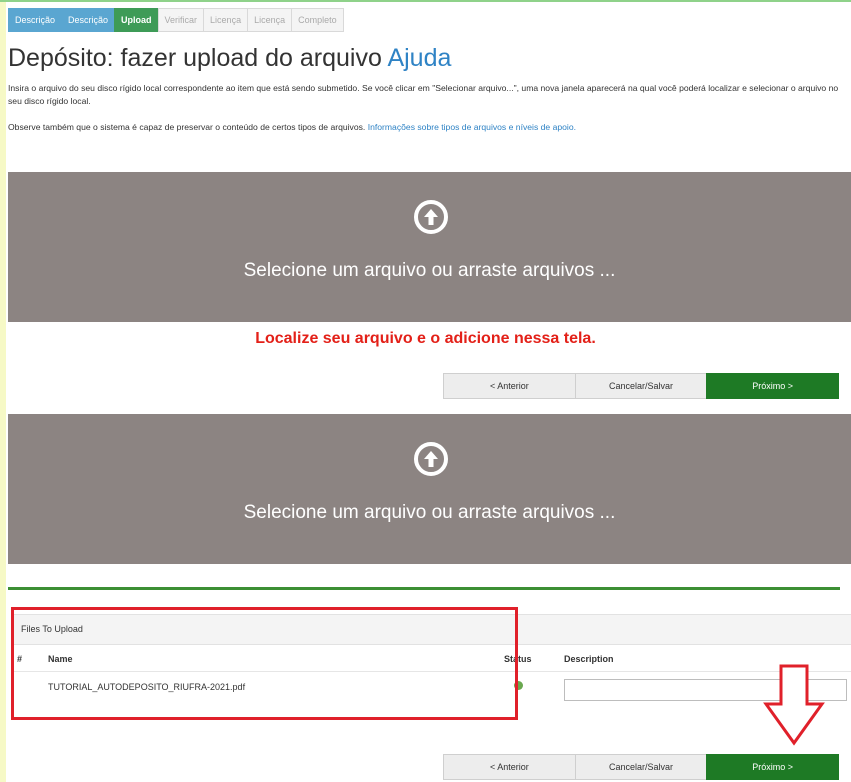  Describe the element at coordinates (195, 58) in the screenshot. I see `page-title-text: Depósito: fazer upload do arquivo` at that location.